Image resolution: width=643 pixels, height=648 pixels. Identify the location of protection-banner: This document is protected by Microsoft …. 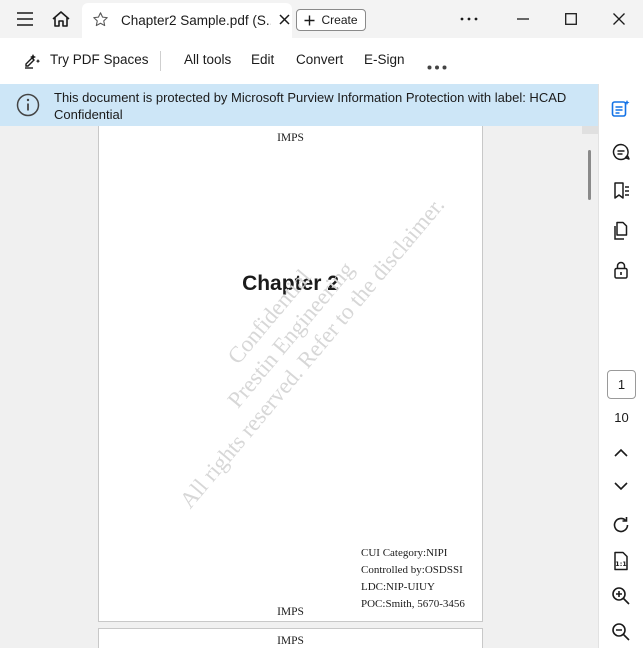
(299, 105).